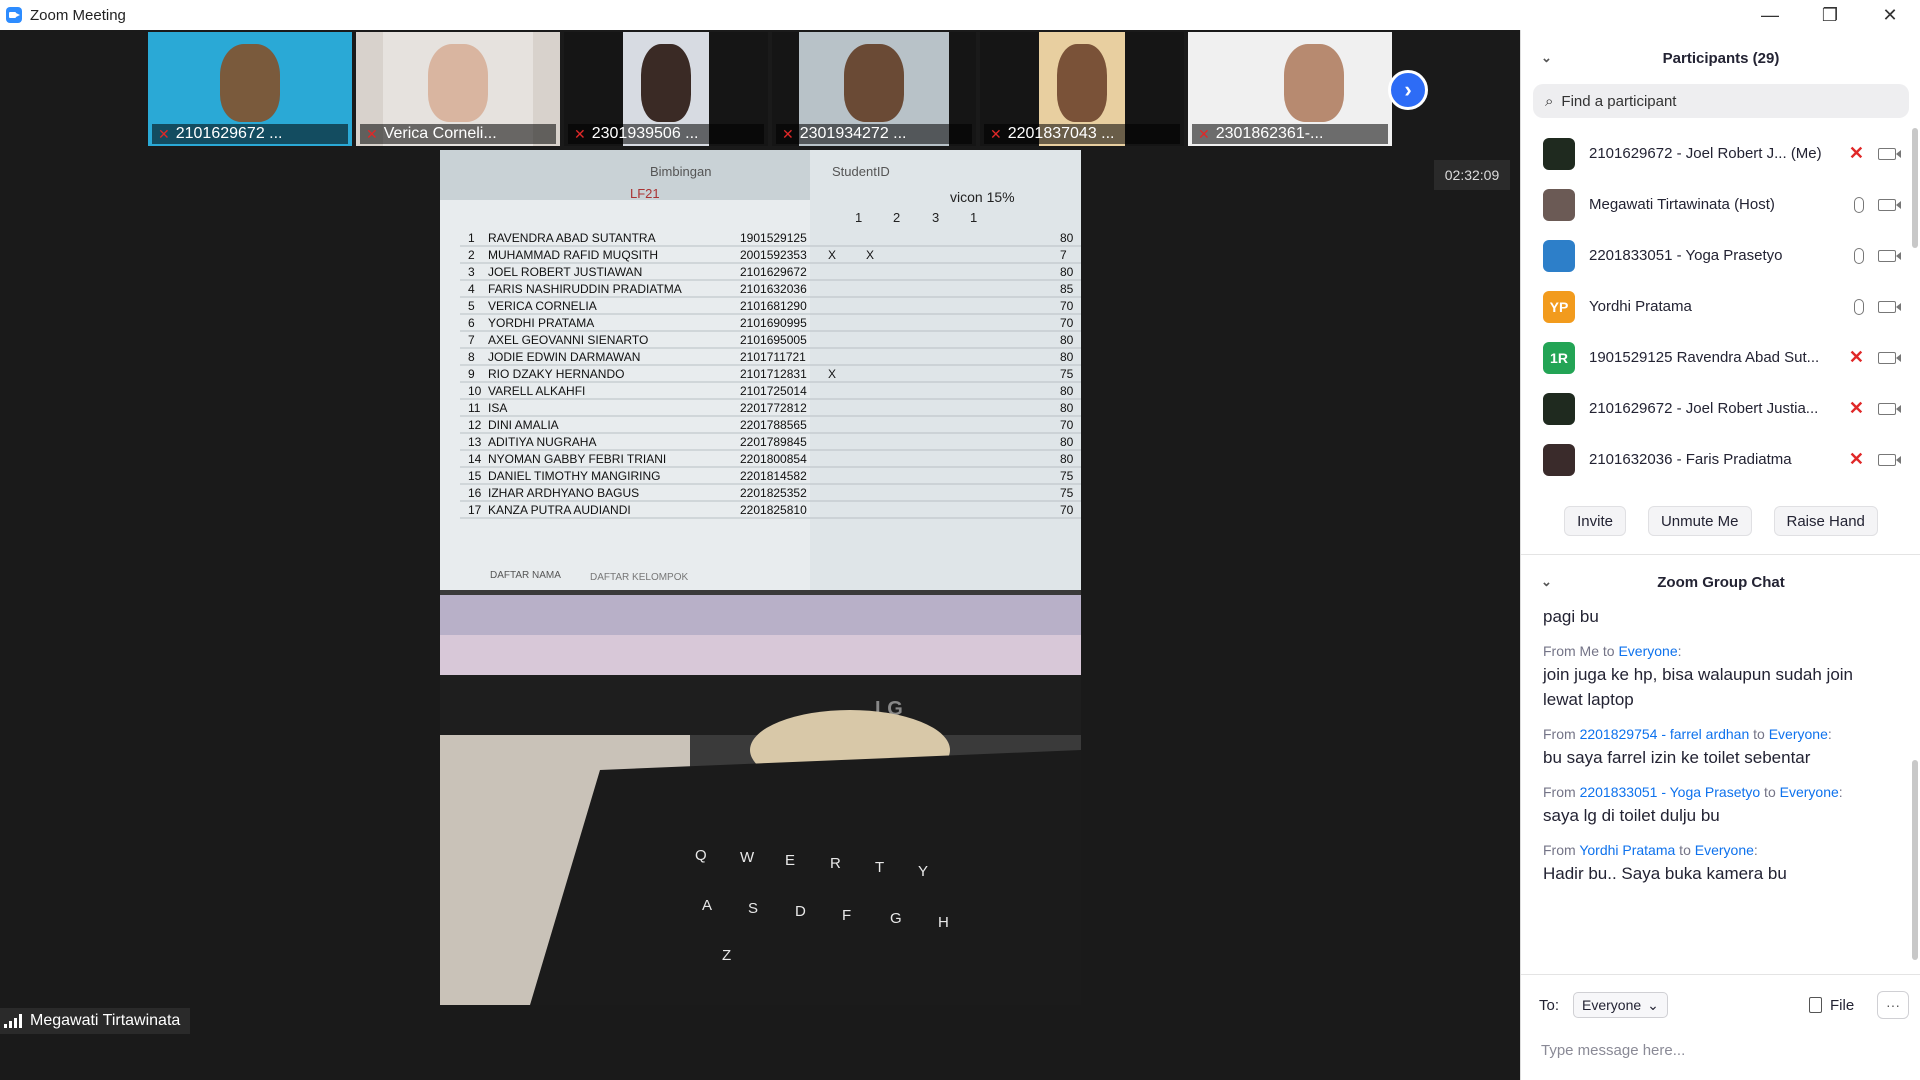  What do you see at coordinates (1713, 255) in the screenshot?
I see `participant-row: 2201833051 - Yoga Prasetyo` at bounding box center [1713, 255].